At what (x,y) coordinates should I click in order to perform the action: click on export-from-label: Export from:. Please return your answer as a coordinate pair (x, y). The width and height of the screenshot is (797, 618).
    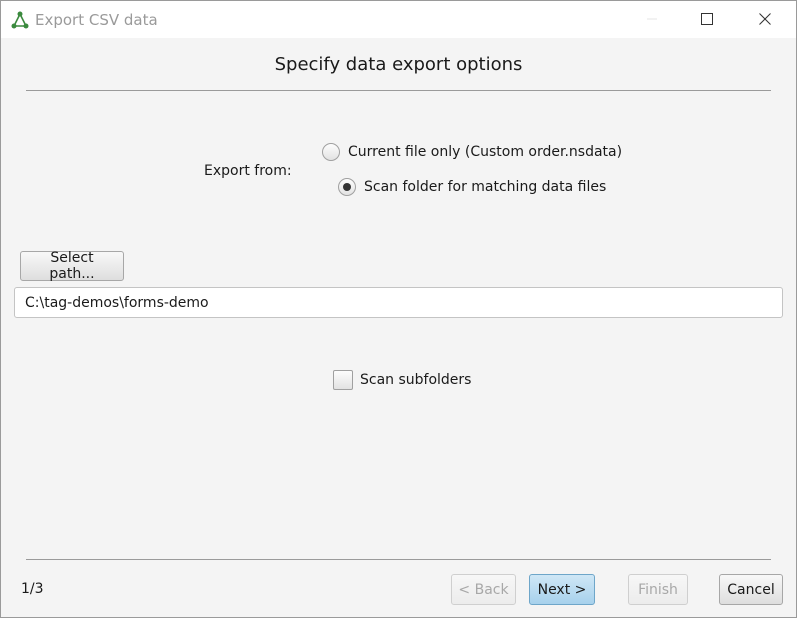
    Looking at the image, I should click on (248, 171).